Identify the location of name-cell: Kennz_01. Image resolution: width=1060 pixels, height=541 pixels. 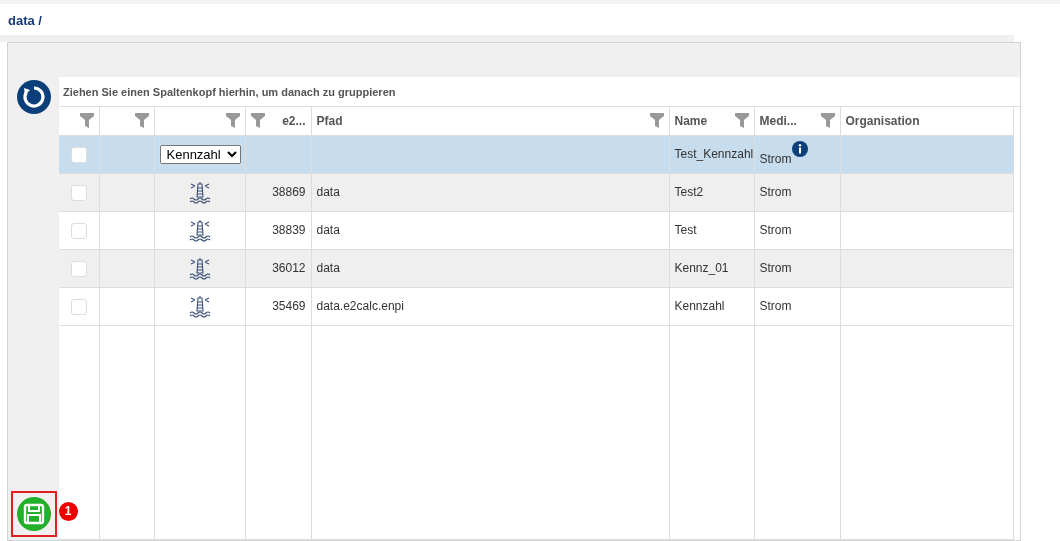
(701, 268).